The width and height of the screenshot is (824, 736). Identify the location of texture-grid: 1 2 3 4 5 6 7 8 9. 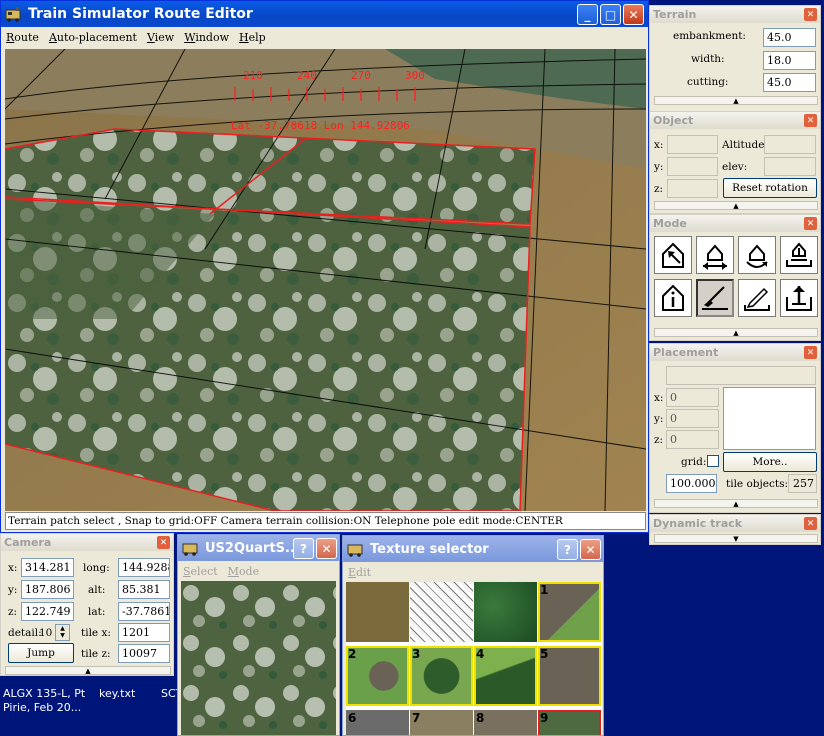
(474, 658).